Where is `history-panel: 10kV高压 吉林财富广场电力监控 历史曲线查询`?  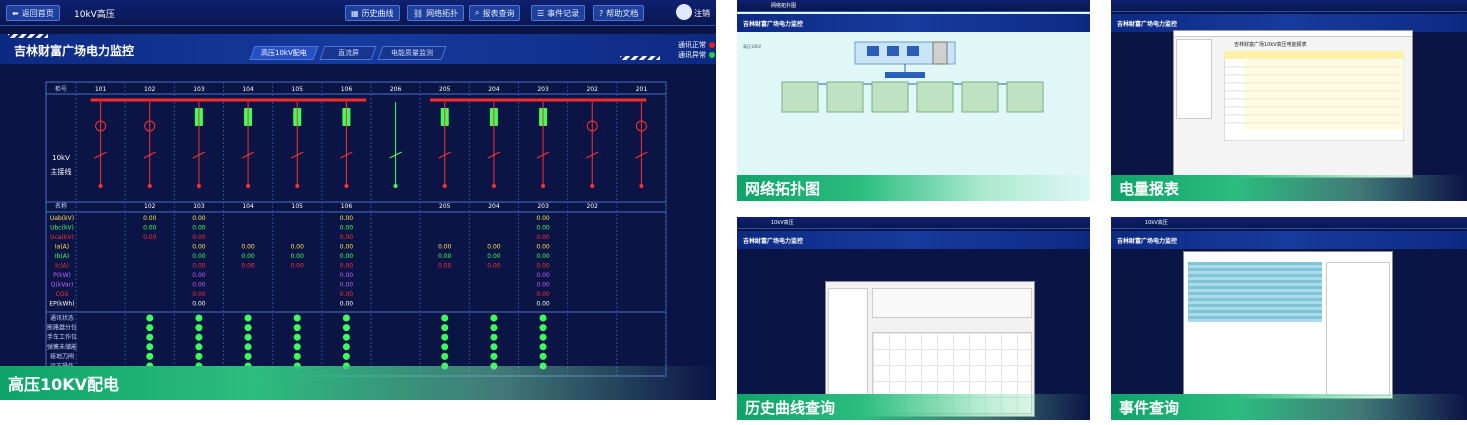 history-panel: 10kV高压 吉林财富广场电力监控 历史曲线查询 is located at coordinates (913, 318).